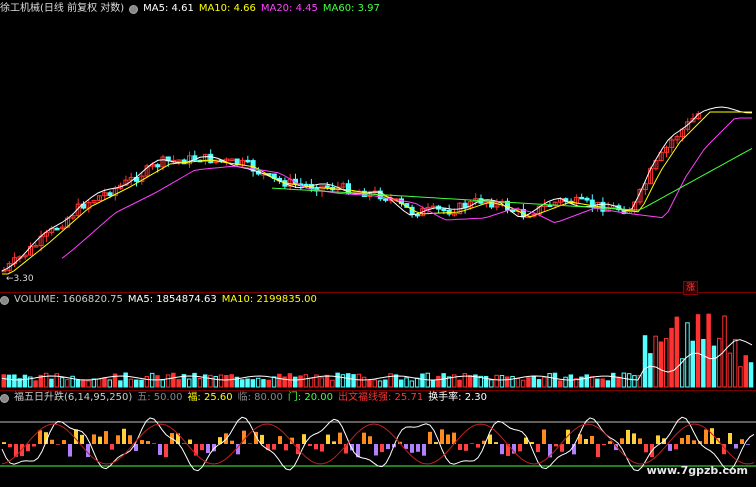  Describe the element at coordinates (691, 288) in the screenshot. I see `limit-up-tag: 涨` at that location.